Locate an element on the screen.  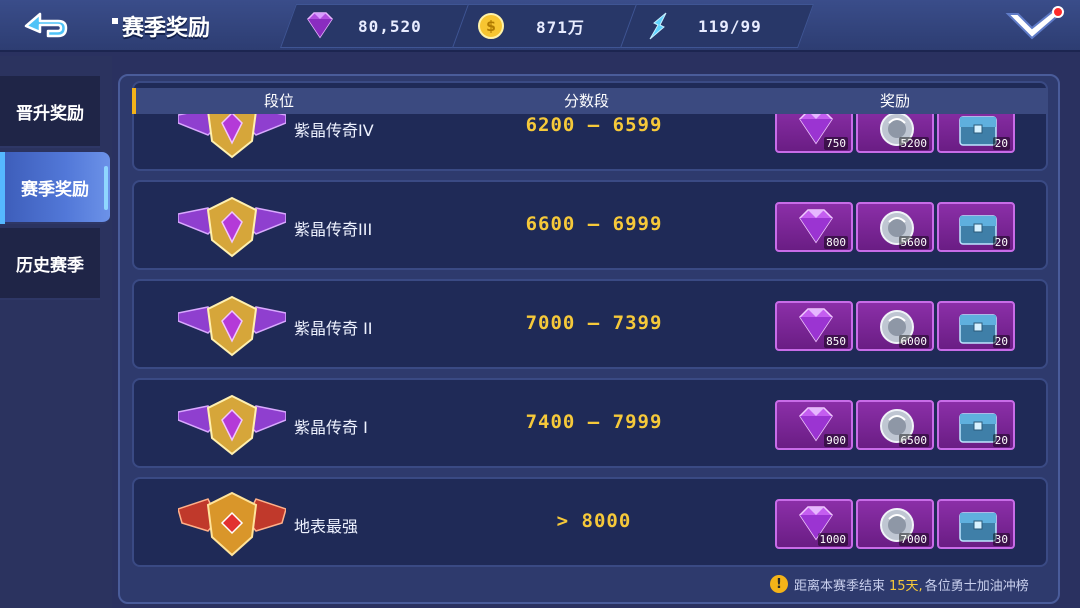
reward-chests: 30 is located at coordinates (976, 524).